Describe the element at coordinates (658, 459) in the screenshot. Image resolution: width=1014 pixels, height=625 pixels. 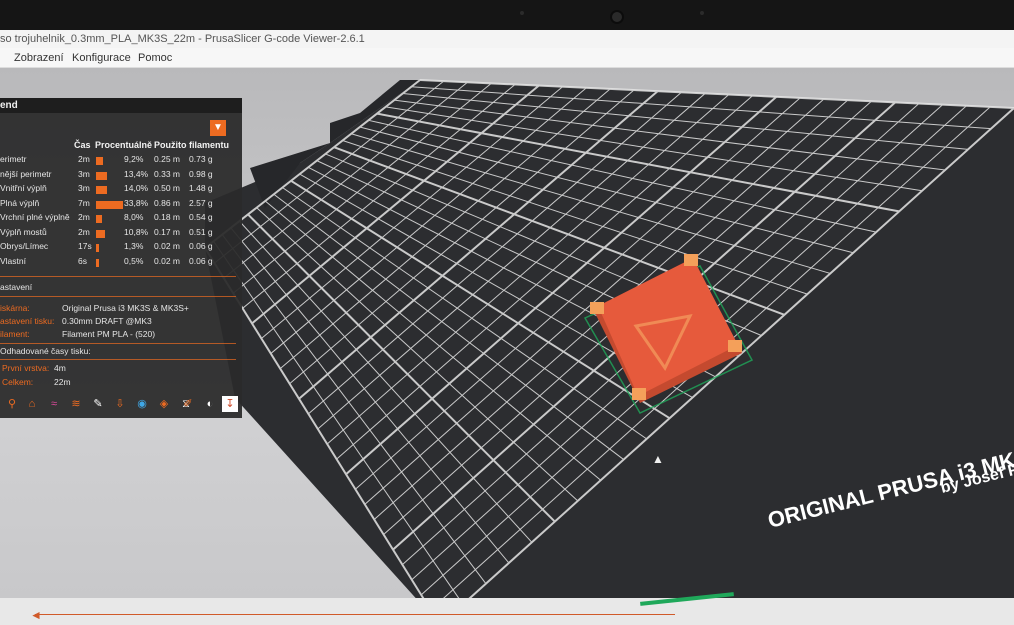
I see `mouse-cursor: ▲` at that location.